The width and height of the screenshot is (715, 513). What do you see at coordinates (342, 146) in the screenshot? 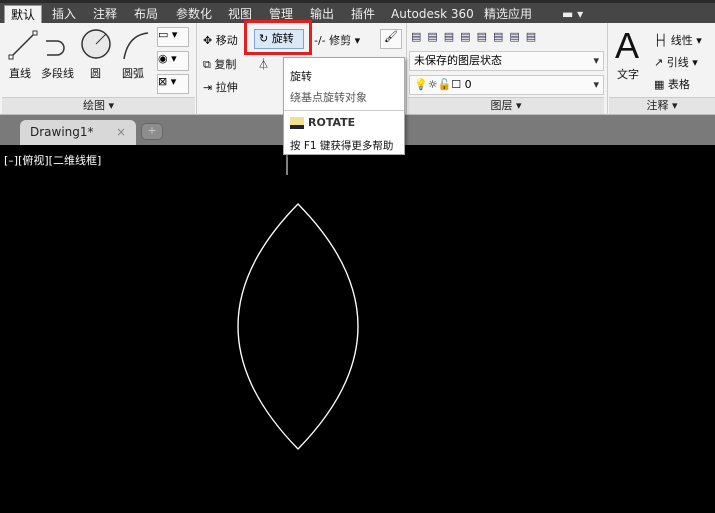
I see `tooltip-help: 按 F1 键获得更多帮助` at bounding box center [342, 146].